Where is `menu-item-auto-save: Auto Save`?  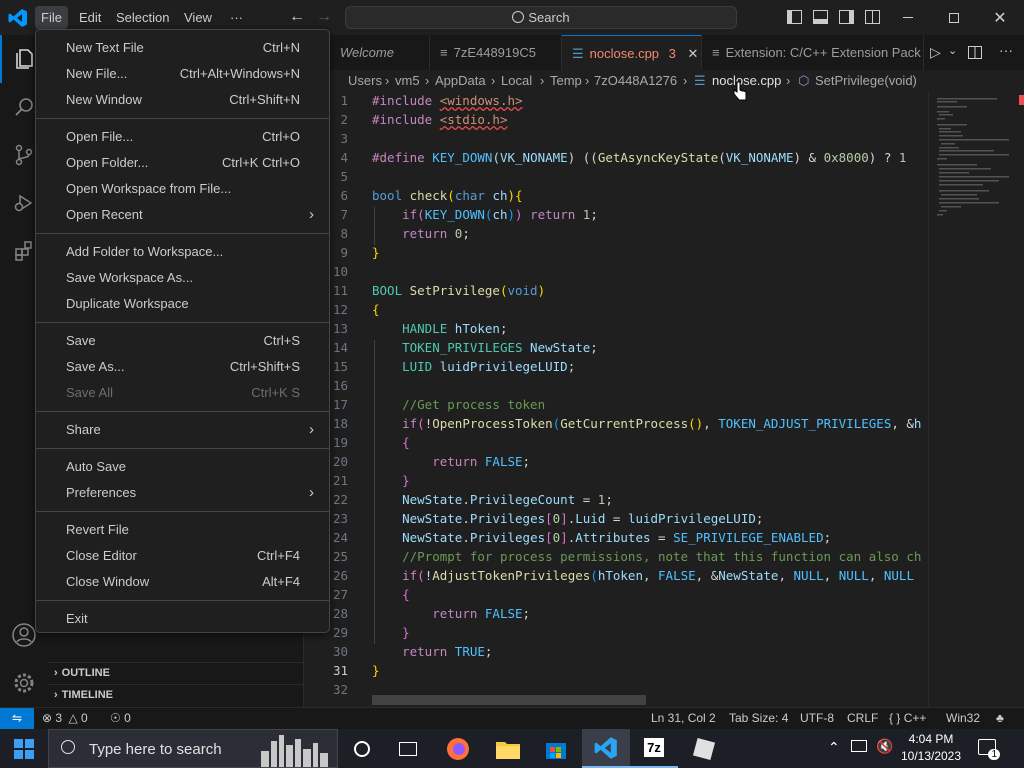 menu-item-auto-save: Auto Save is located at coordinates (183, 467).